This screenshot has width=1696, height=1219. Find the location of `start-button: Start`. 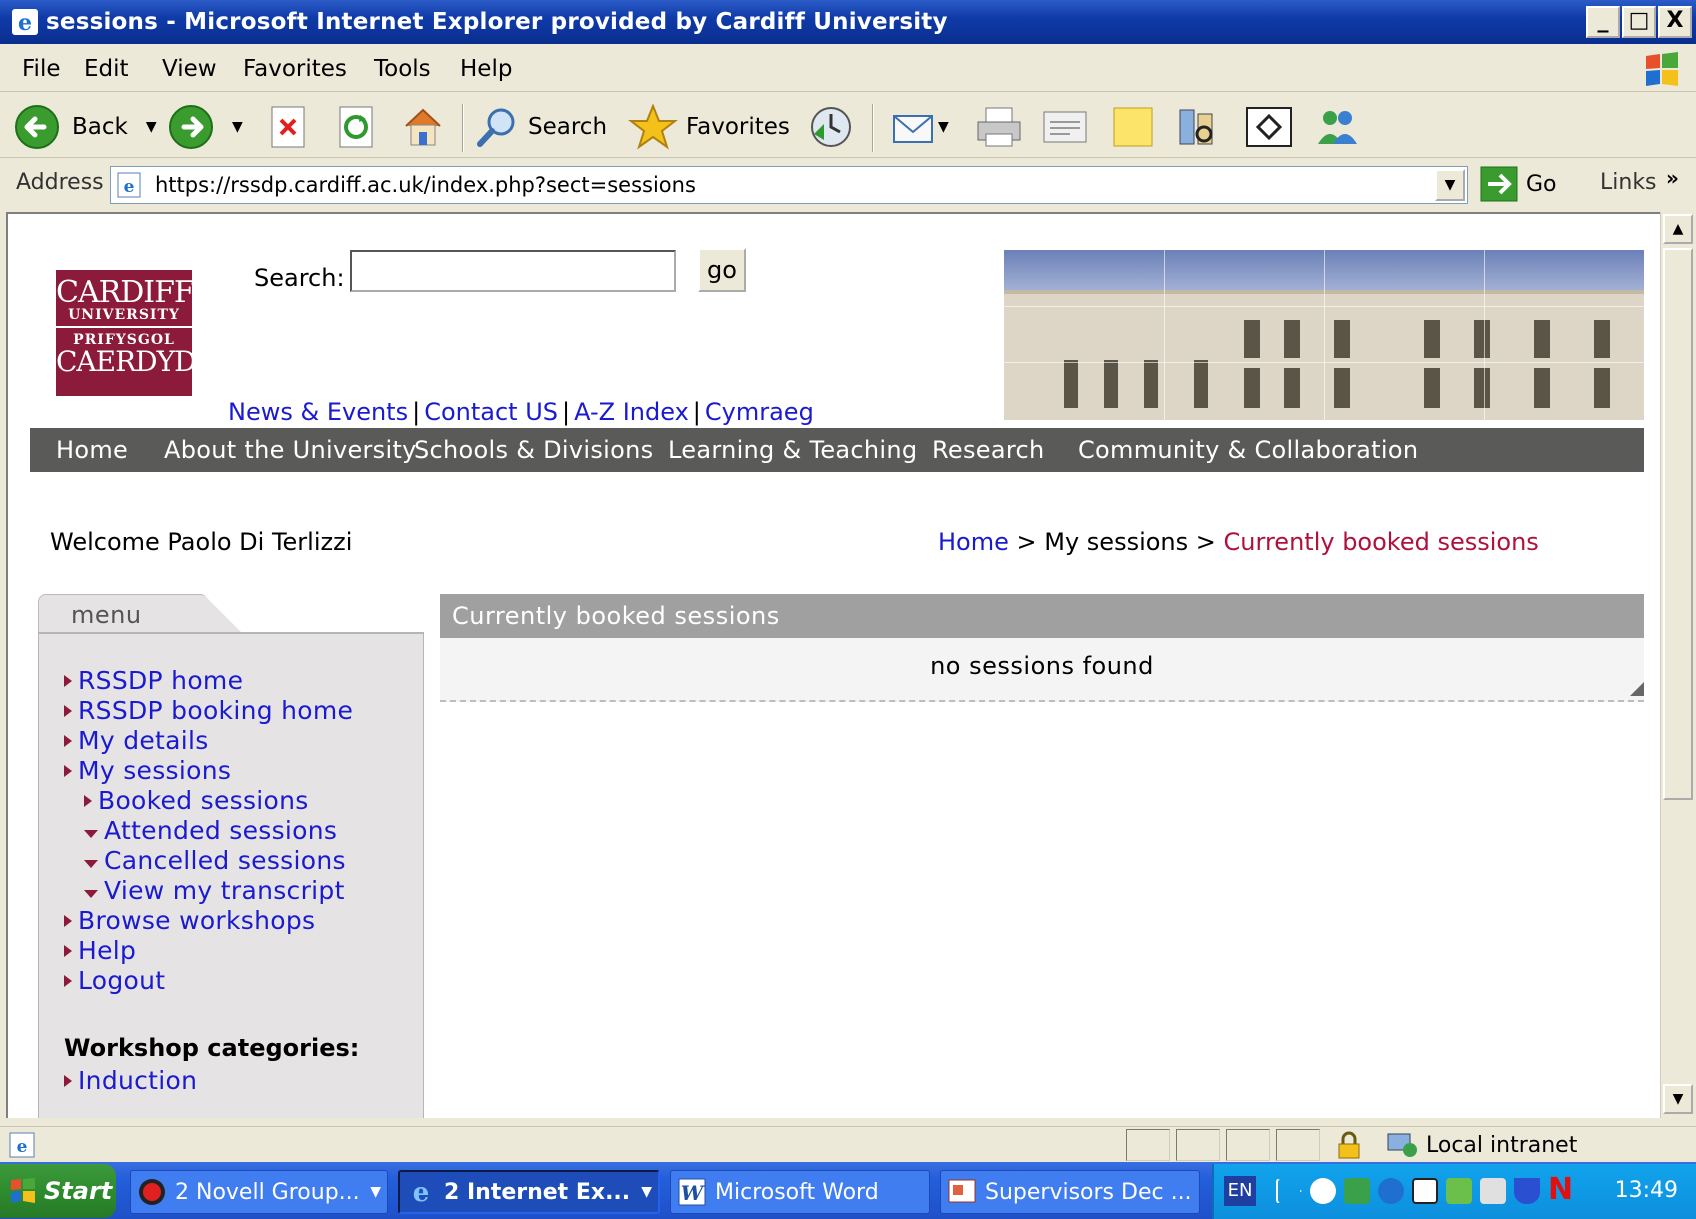

start-button: Start is located at coordinates (58, 1191).